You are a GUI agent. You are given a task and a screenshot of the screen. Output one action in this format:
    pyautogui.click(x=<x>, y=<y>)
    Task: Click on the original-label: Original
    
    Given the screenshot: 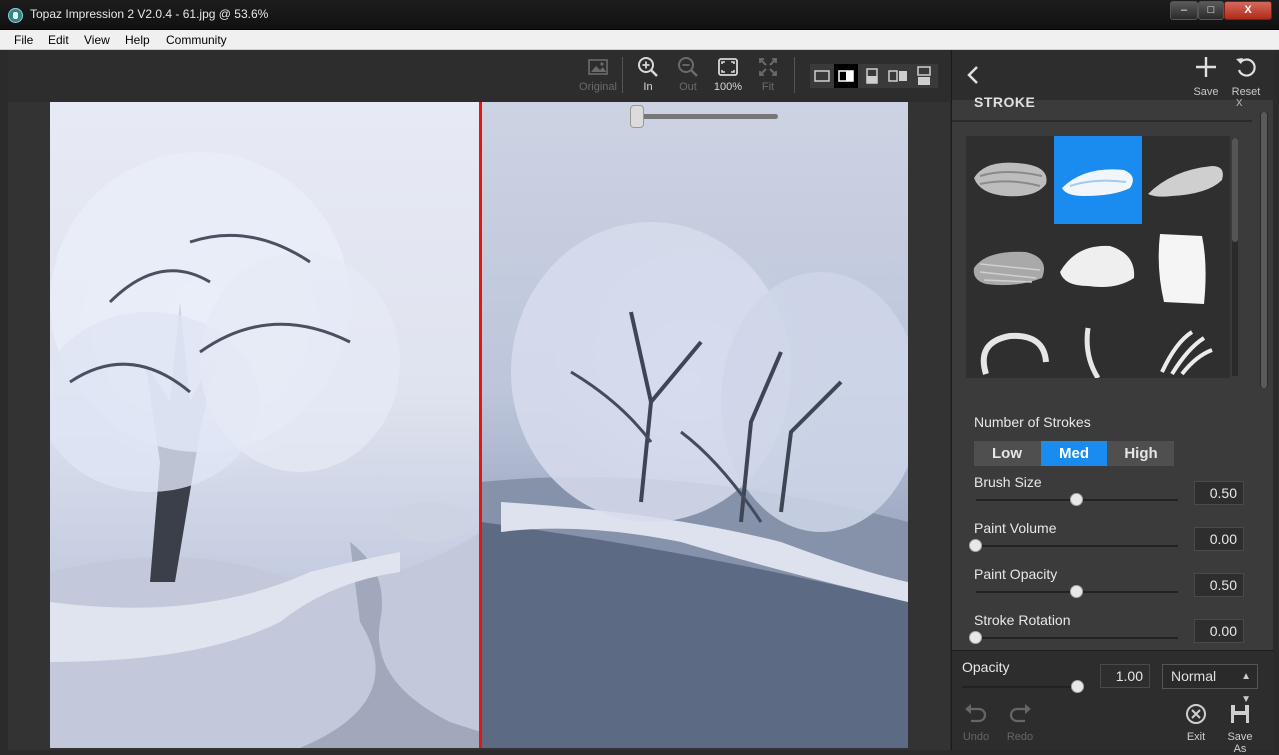 What is the action you would take?
    pyautogui.click(x=598, y=87)
    